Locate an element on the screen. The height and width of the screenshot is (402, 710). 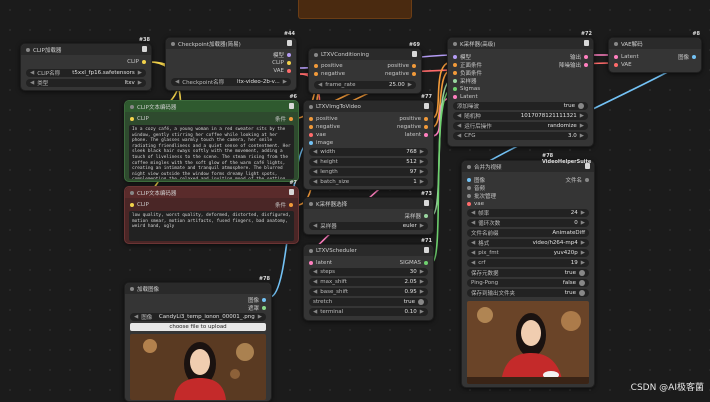
input-latent: Latent is located at coordinates (520, 96).